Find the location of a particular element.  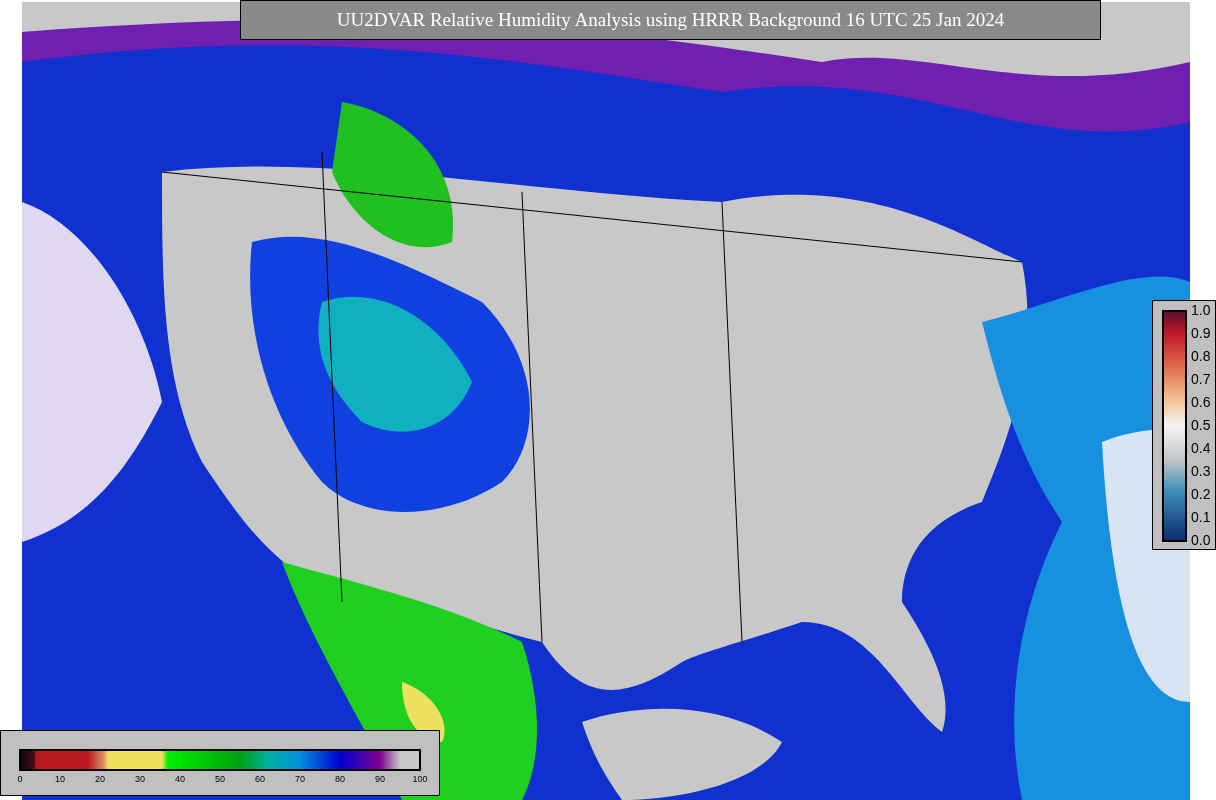

tick-label: 50 is located at coordinates (220, 779).